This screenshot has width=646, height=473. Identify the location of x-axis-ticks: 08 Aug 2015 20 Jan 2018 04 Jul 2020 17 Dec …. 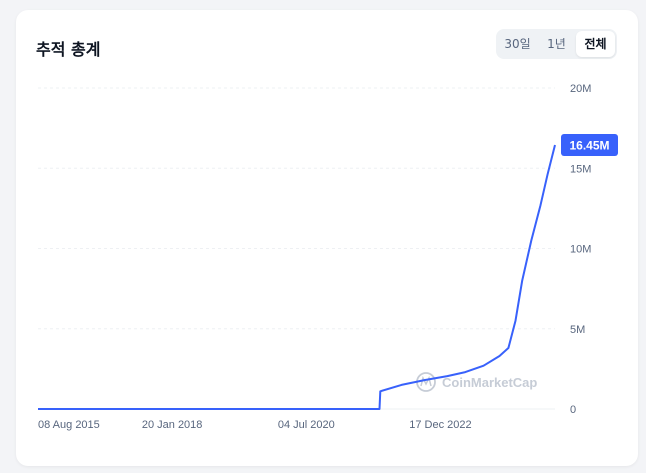
(255, 425).